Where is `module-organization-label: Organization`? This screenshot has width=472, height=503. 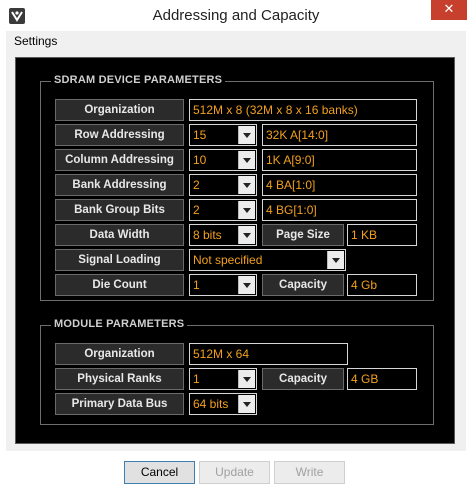
module-organization-label: Organization is located at coordinates (119, 354).